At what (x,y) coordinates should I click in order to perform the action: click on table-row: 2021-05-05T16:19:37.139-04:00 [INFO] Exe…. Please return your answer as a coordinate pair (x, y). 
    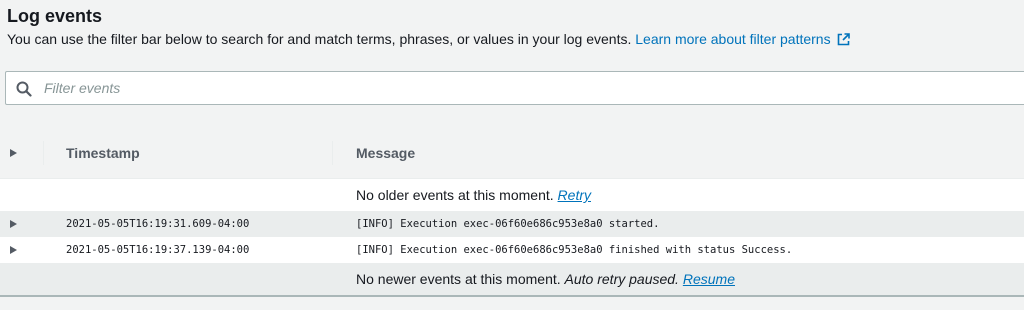
    Looking at the image, I should click on (512, 250).